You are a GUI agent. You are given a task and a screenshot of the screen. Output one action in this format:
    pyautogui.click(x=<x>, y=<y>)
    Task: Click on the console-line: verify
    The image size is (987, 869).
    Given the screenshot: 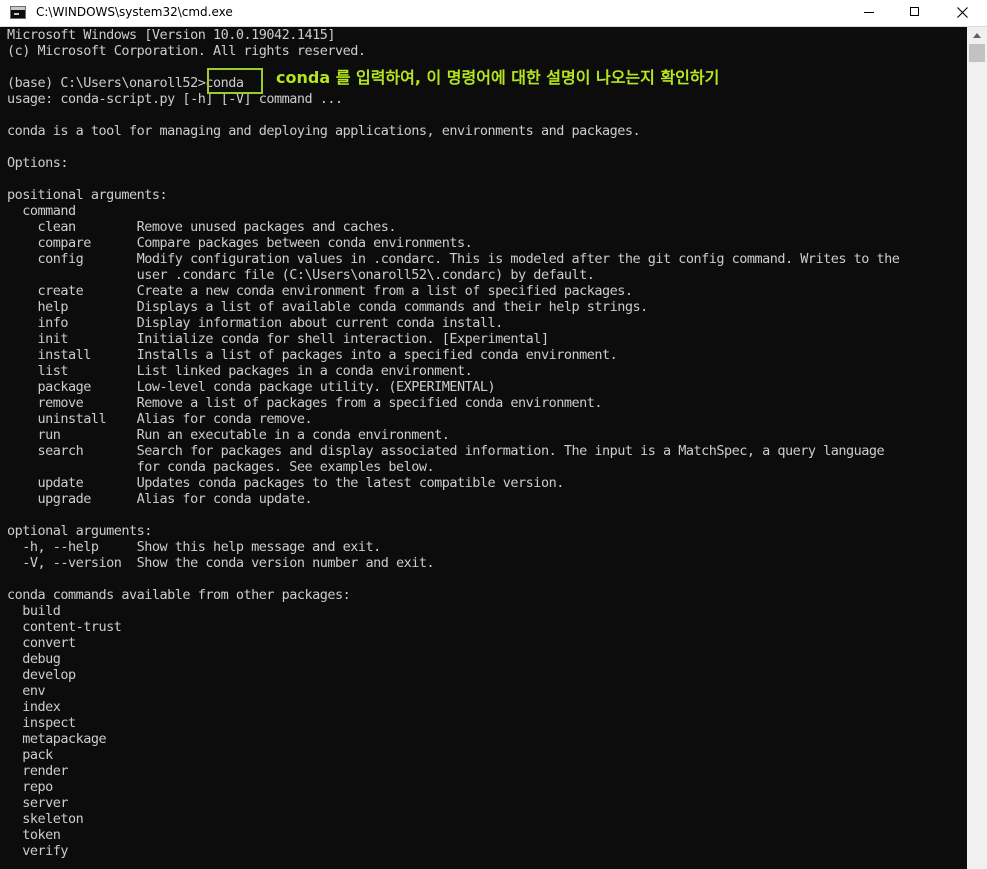 What is the action you would take?
    pyautogui.click(x=38, y=851)
    